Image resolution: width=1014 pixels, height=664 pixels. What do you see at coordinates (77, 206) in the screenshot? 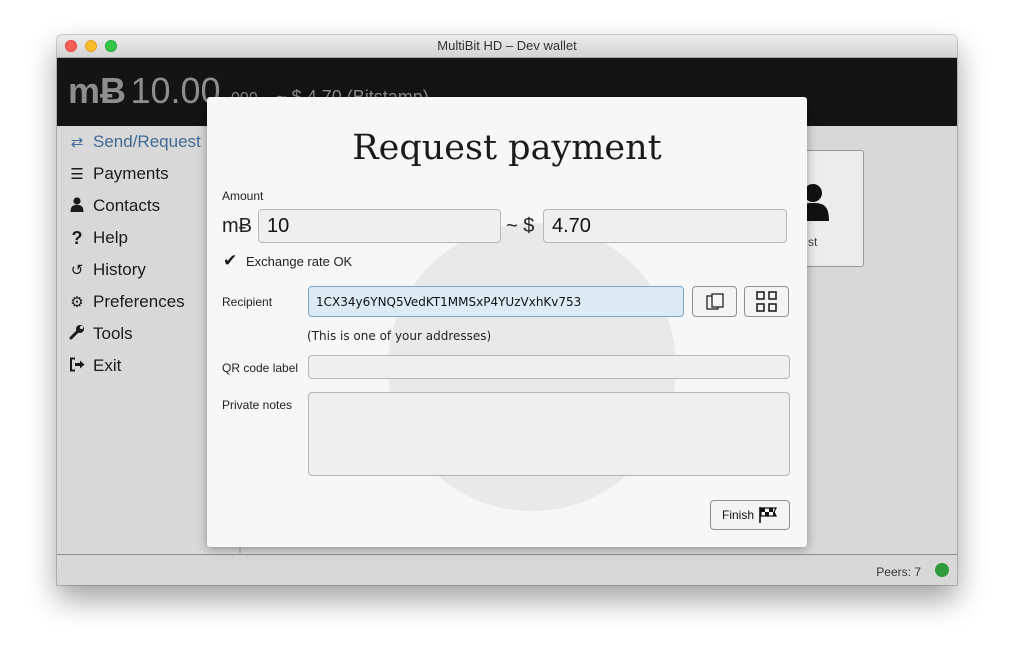
I see `user-icon` at bounding box center [77, 206].